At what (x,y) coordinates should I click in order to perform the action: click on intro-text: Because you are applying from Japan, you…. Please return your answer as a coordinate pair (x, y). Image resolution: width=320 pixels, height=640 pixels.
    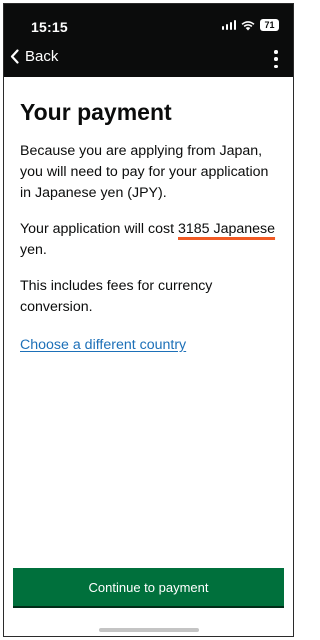
    Looking at the image, I should click on (144, 171).